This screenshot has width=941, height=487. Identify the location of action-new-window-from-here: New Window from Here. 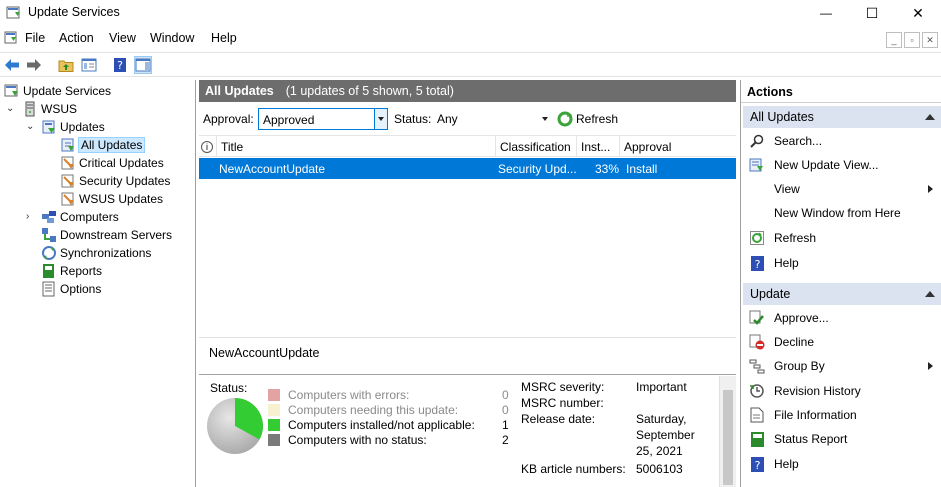
(842, 213).